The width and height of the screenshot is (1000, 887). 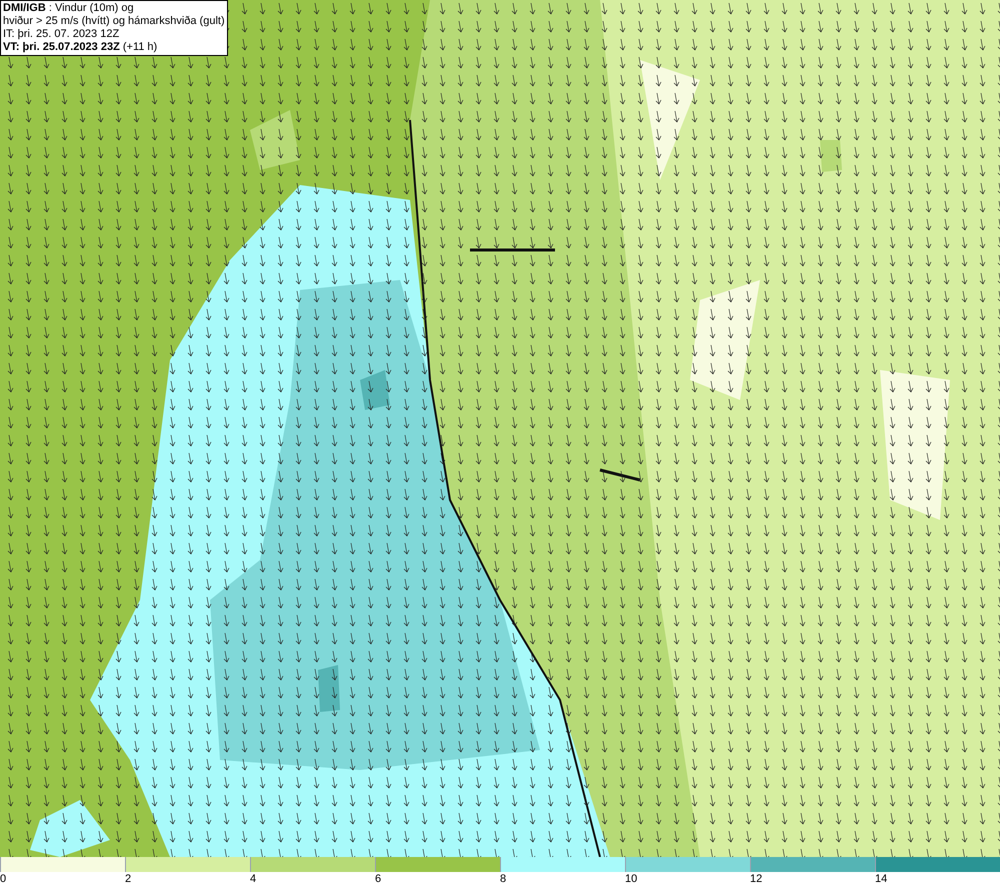 What do you see at coordinates (69, 8) in the screenshot?
I see `header-line: DMI/IGB : Vindur (10m) og` at bounding box center [69, 8].